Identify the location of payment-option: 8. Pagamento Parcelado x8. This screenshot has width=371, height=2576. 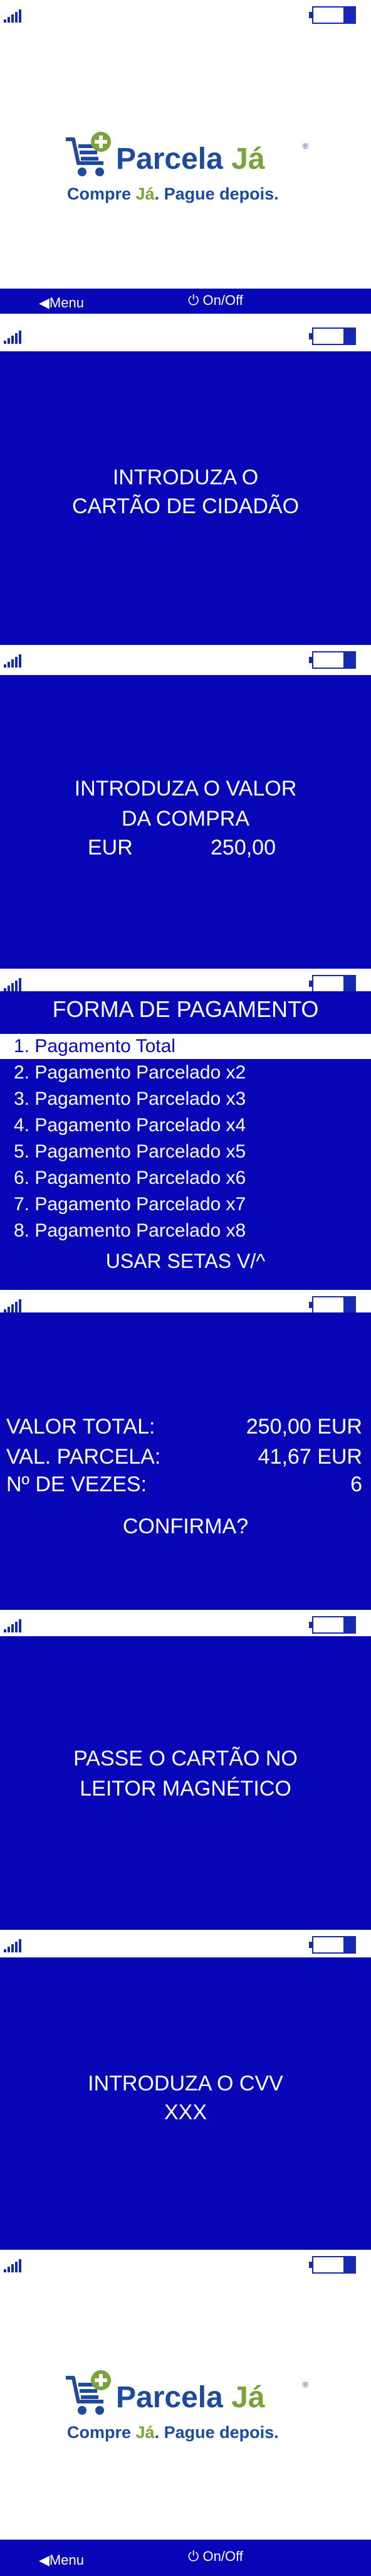
(185, 1231).